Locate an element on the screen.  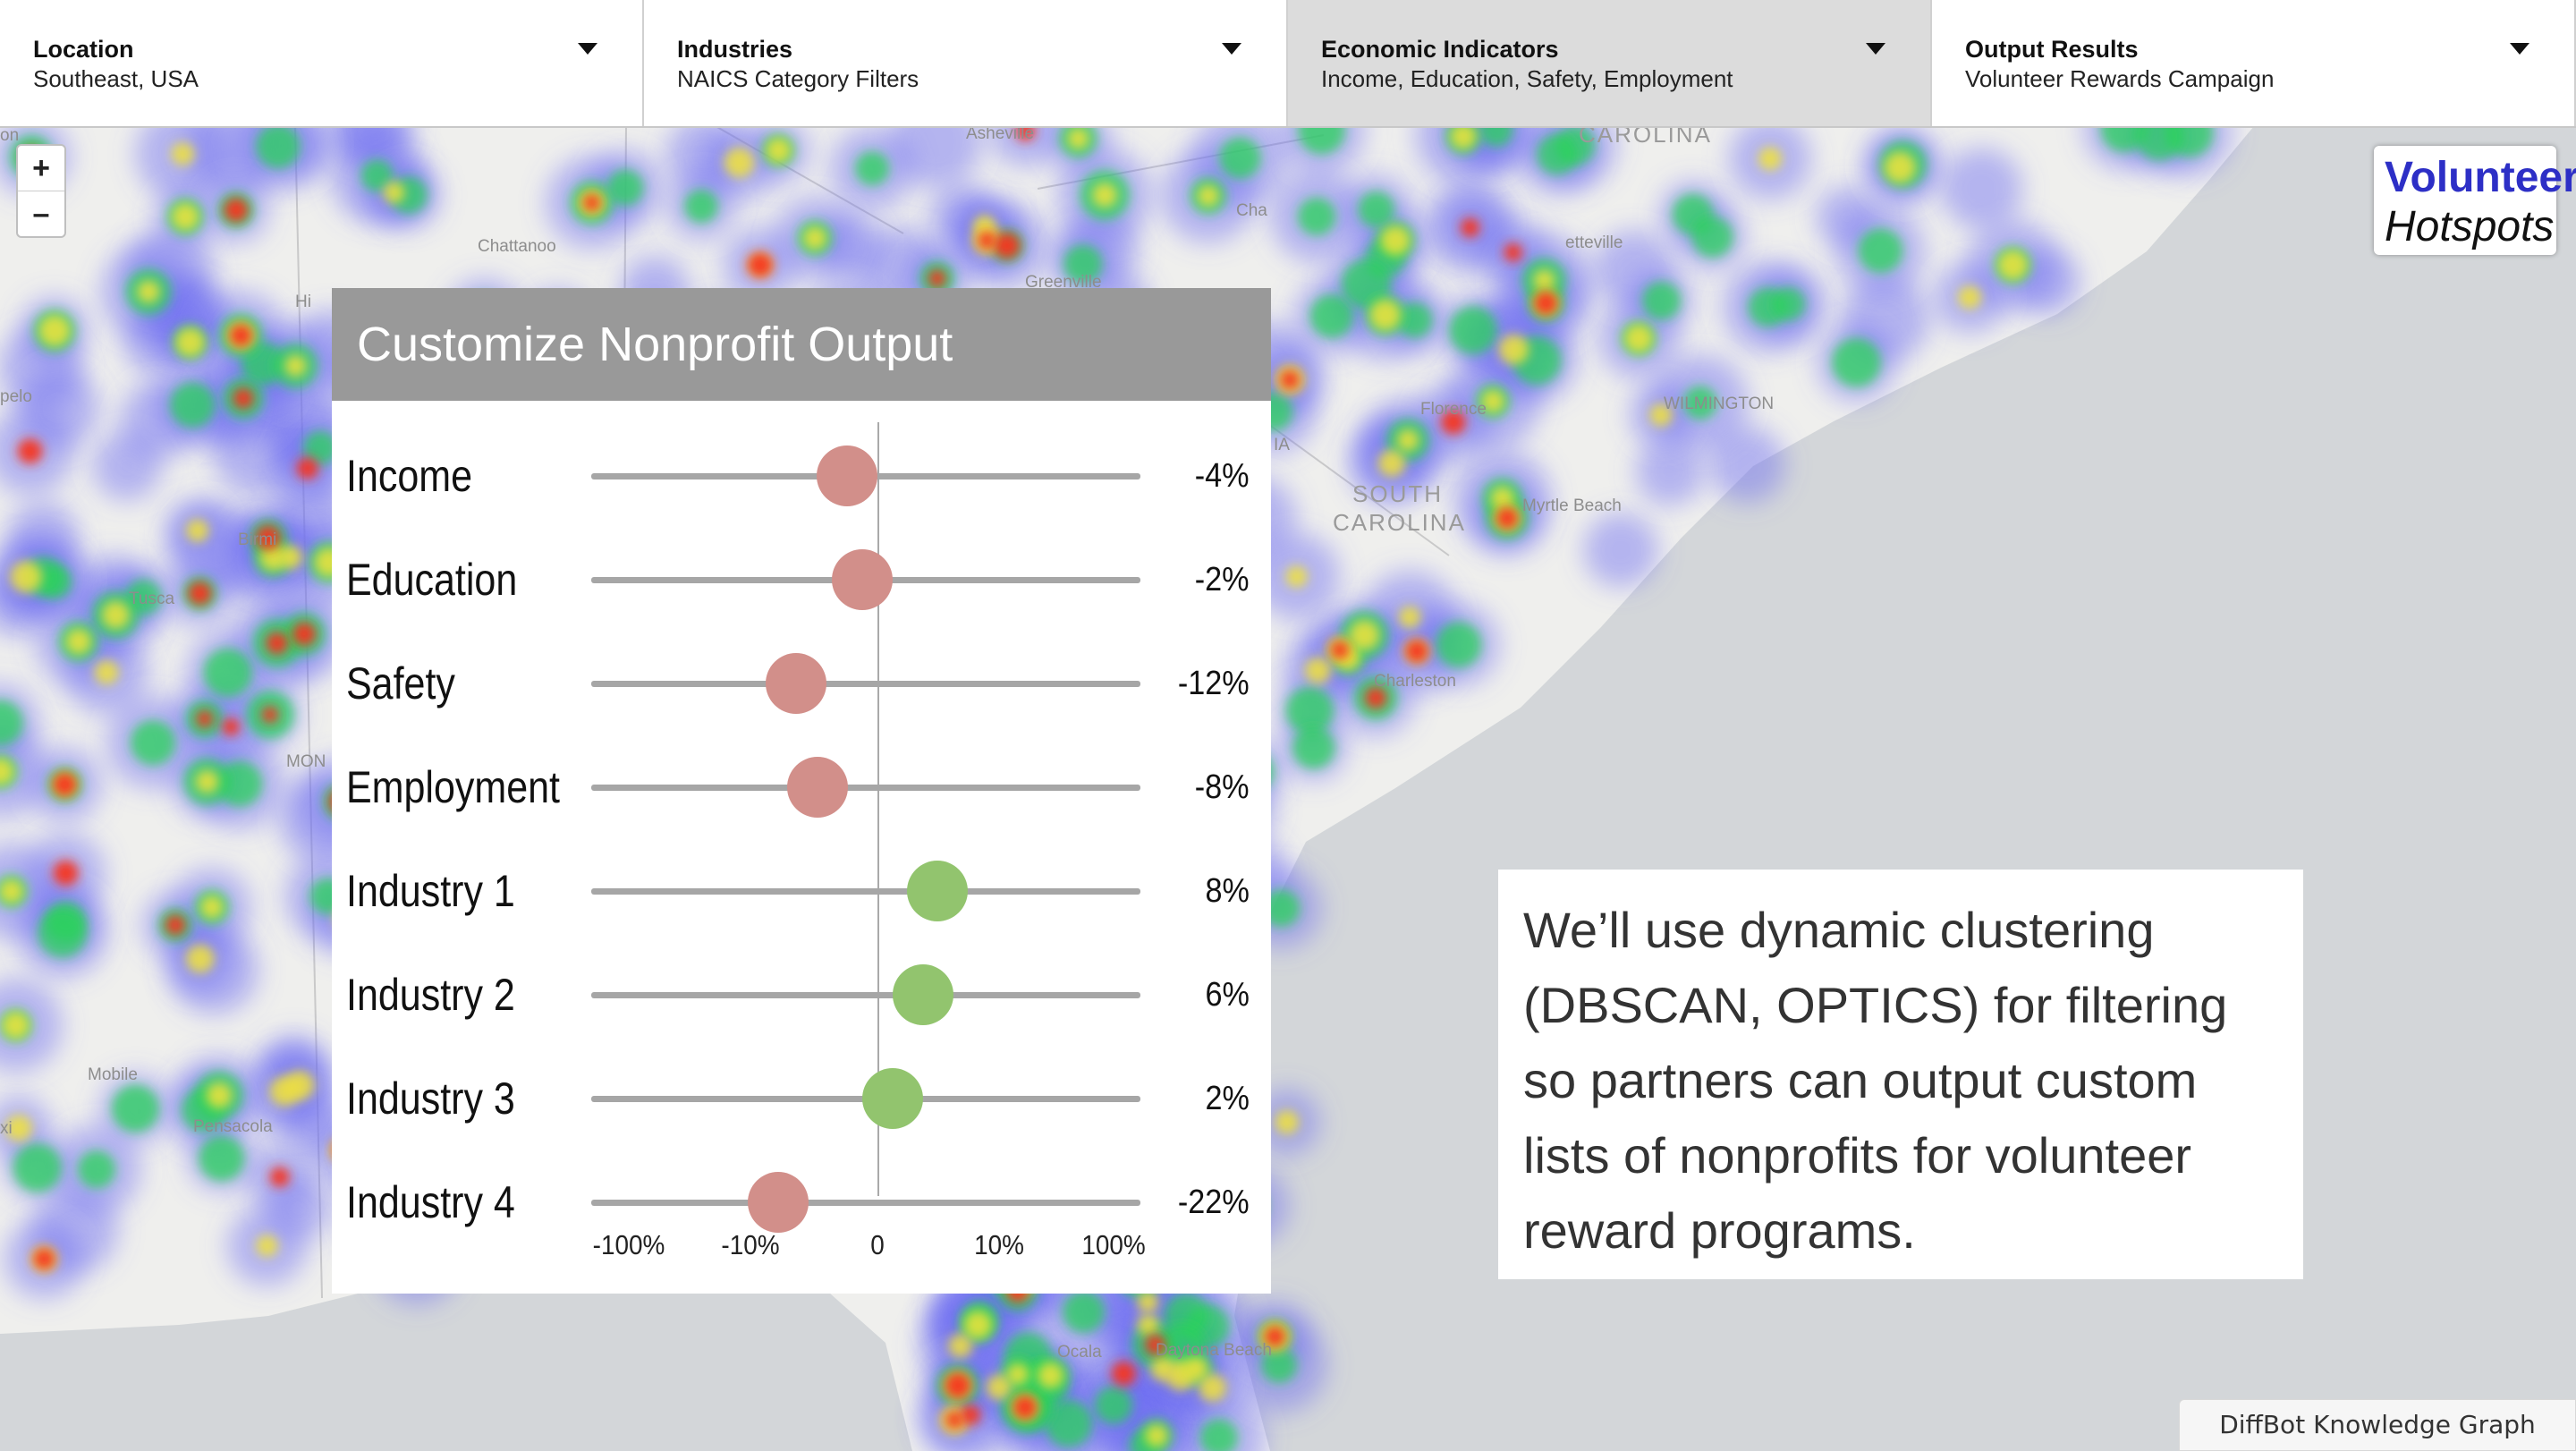
place-label: WILMINGTON is located at coordinates (1719, 404).